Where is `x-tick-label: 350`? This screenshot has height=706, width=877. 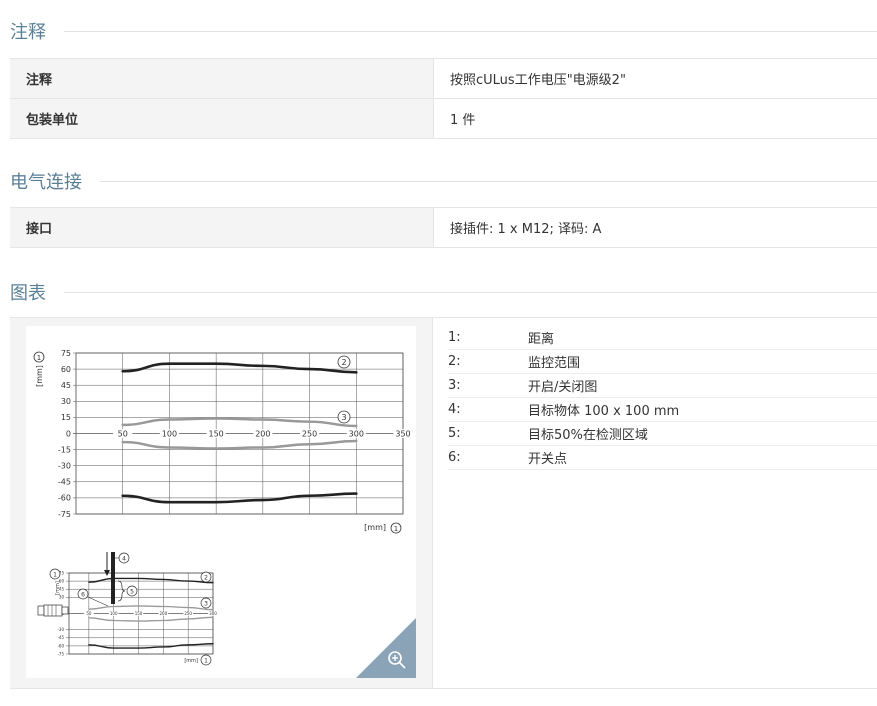
x-tick-label: 350 is located at coordinates (402, 434).